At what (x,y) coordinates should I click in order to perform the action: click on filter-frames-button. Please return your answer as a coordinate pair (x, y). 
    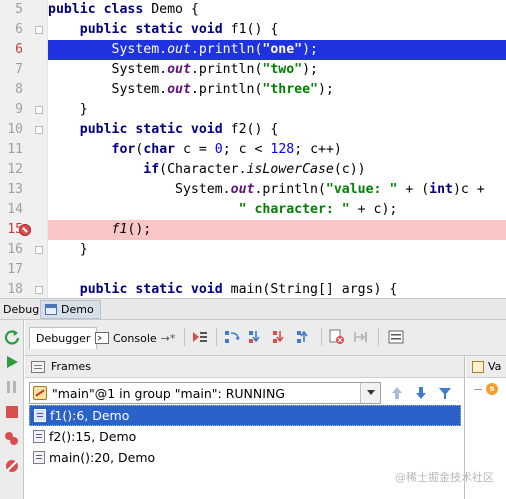
    Looking at the image, I should click on (445, 393).